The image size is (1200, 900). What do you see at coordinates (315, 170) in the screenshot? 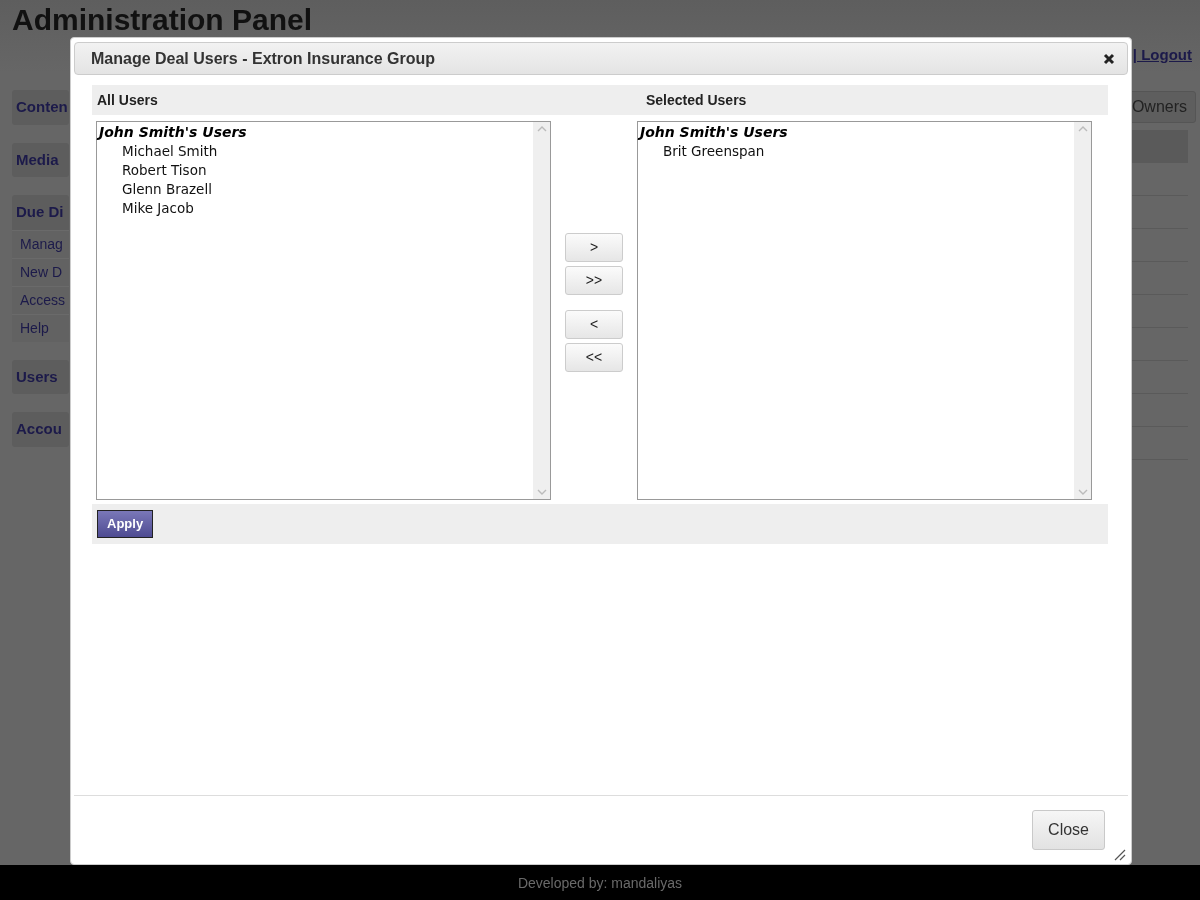
I see `user-option: Robert Tison` at bounding box center [315, 170].